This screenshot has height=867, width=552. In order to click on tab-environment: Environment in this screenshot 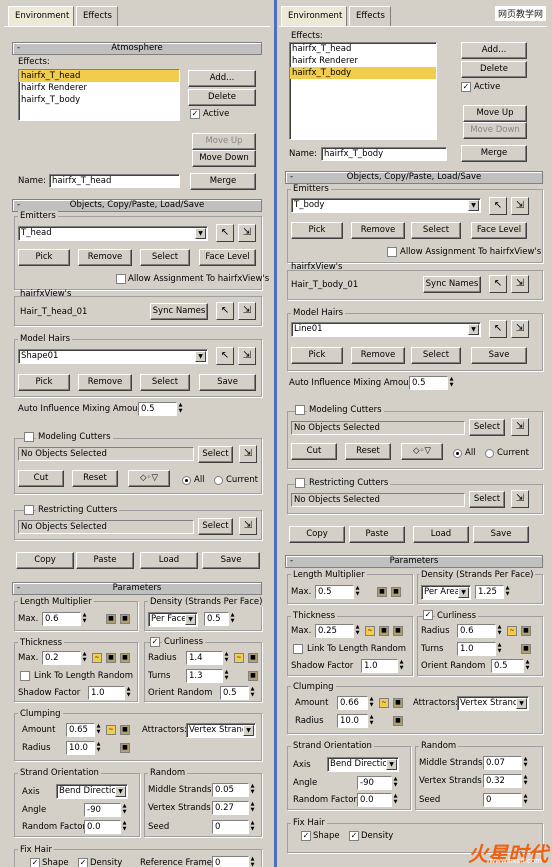, I will do `click(314, 16)`.